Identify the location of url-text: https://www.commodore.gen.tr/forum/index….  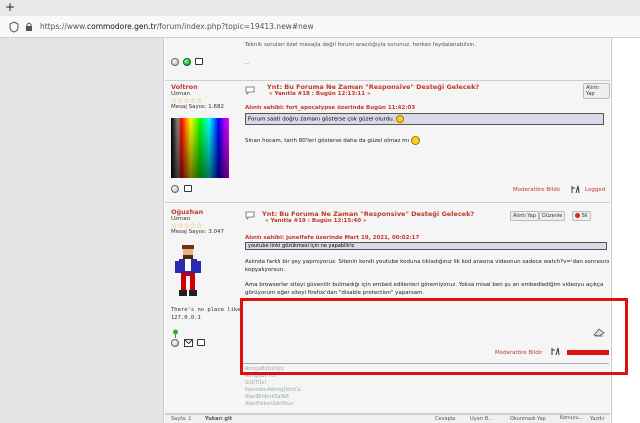
(177, 27).